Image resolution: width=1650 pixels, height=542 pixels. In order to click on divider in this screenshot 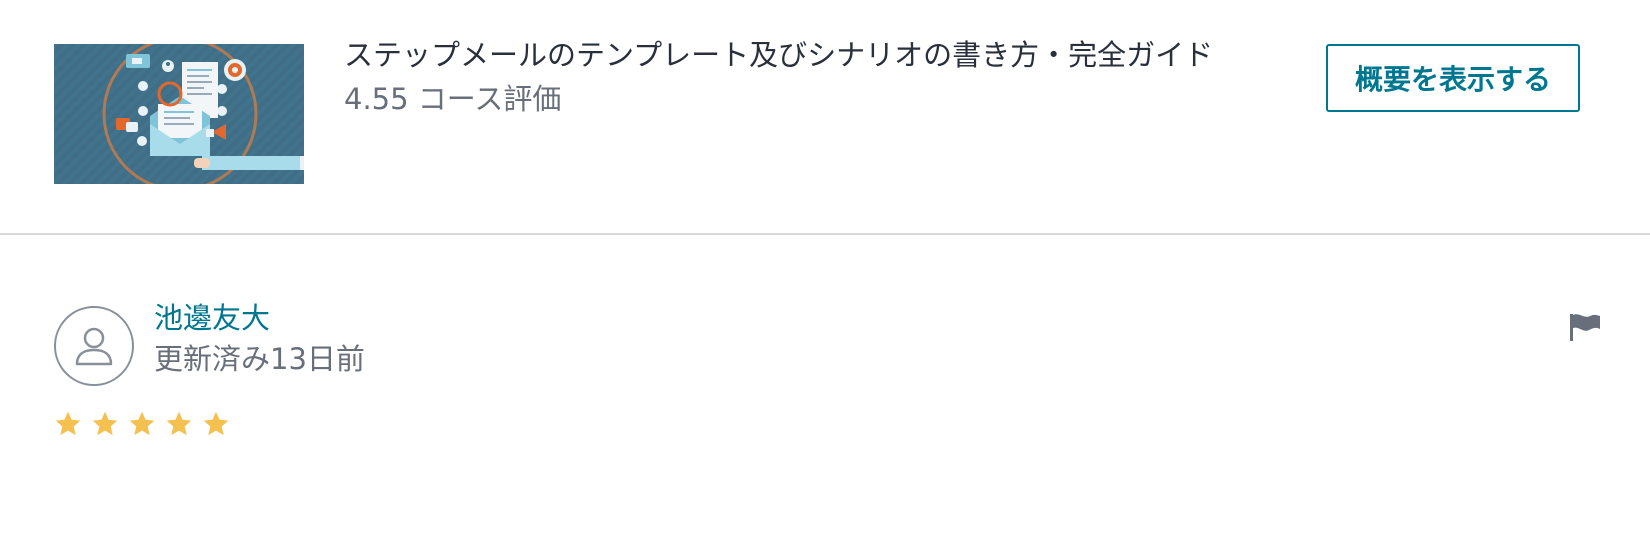, I will do `click(825, 234)`.